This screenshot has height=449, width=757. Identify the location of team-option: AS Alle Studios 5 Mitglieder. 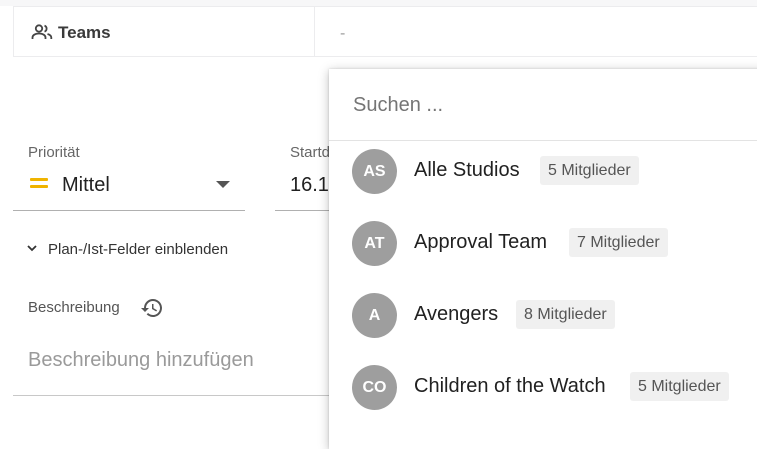
(543, 174).